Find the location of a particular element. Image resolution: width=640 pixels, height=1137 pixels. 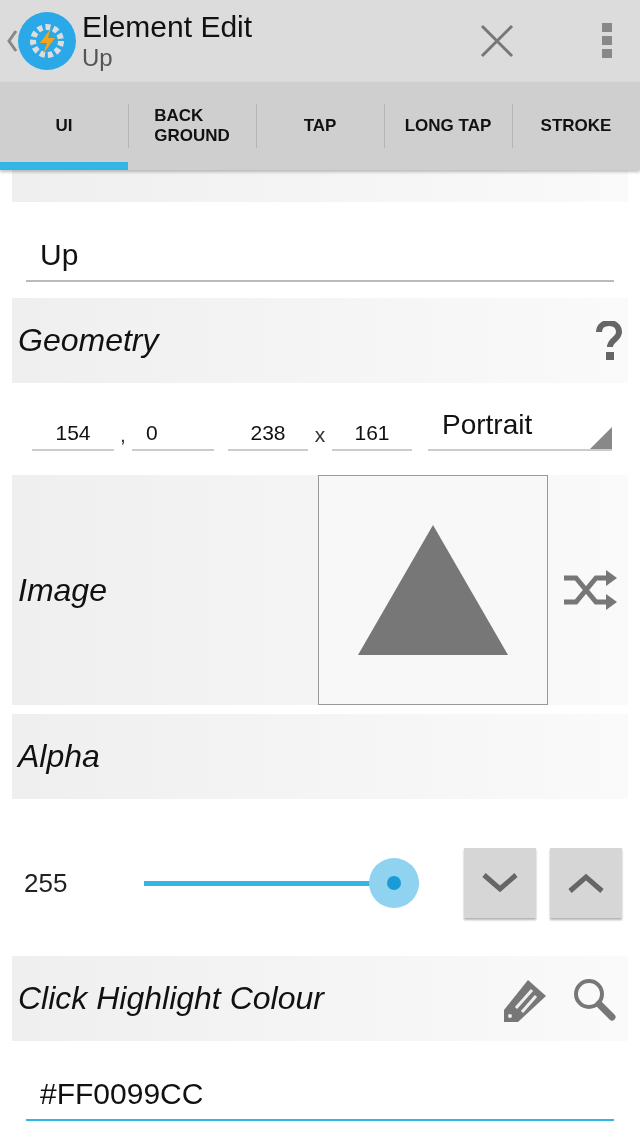

tab: TAP is located at coordinates (320, 126).